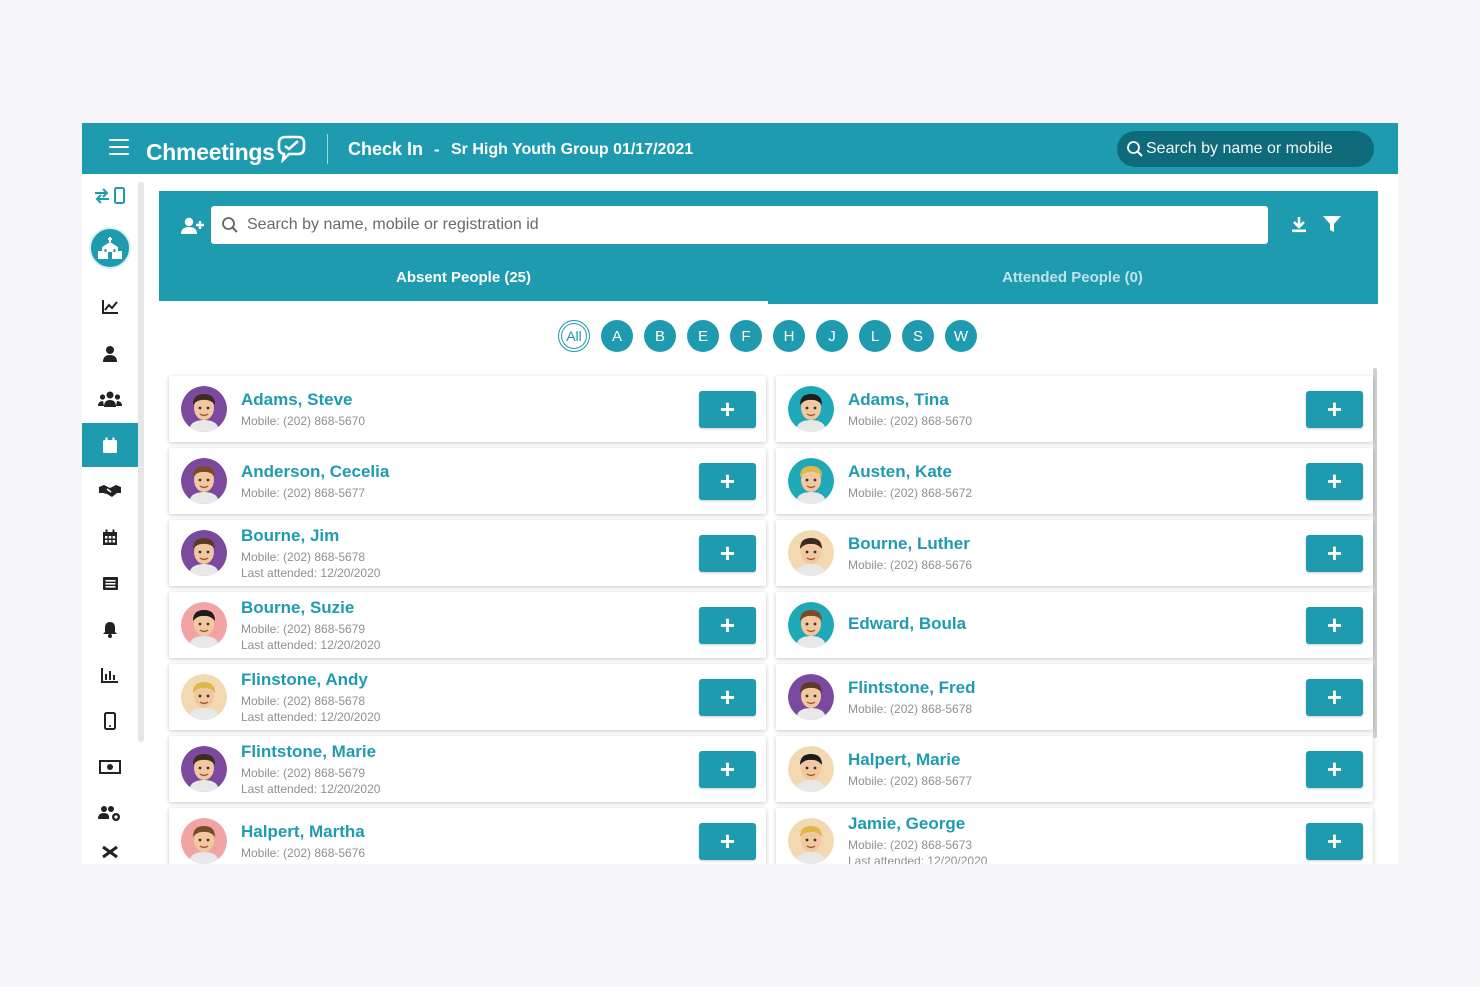 Image resolution: width=1480 pixels, height=987 pixels. I want to click on letter-filter-bar: All A B E F H J L S W, so click(767, 337).